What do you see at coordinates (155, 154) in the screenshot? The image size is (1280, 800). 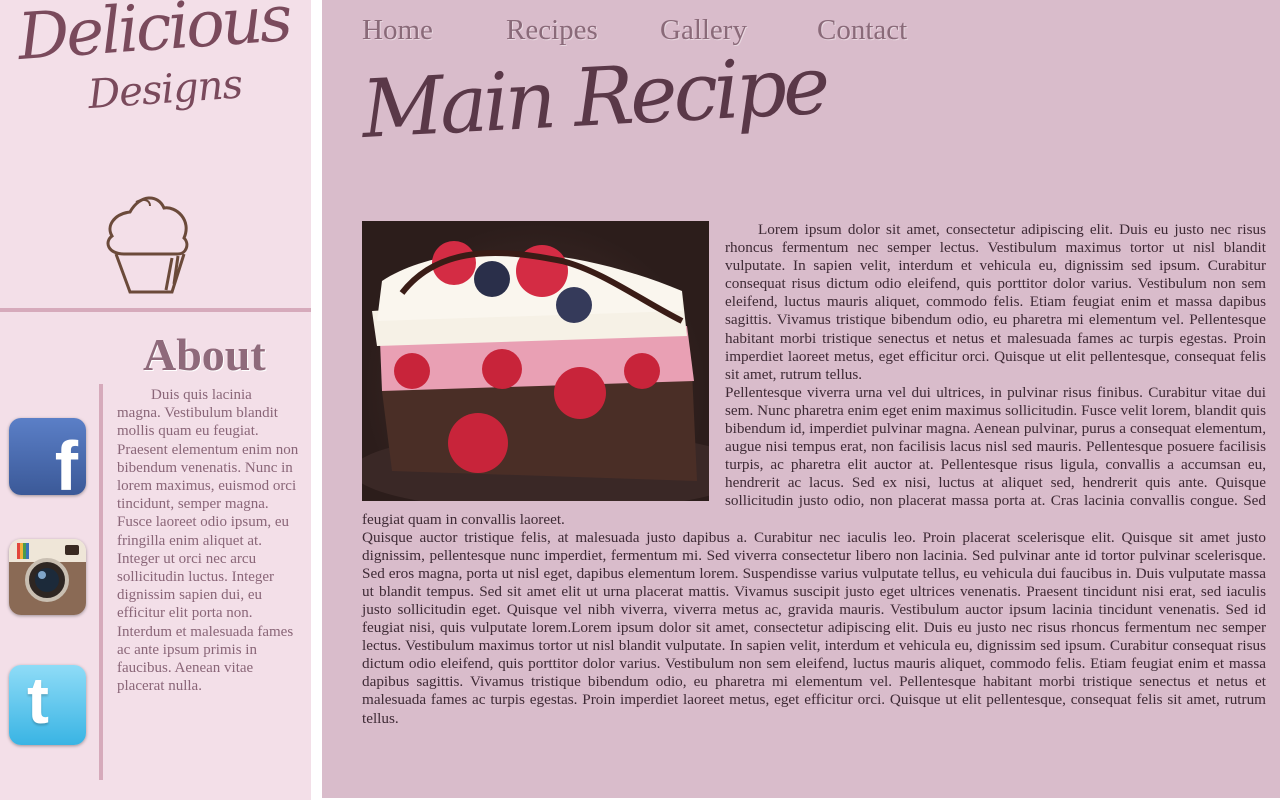 I see `site-logo: Delicious Designs` at bounding box center [155, 154].